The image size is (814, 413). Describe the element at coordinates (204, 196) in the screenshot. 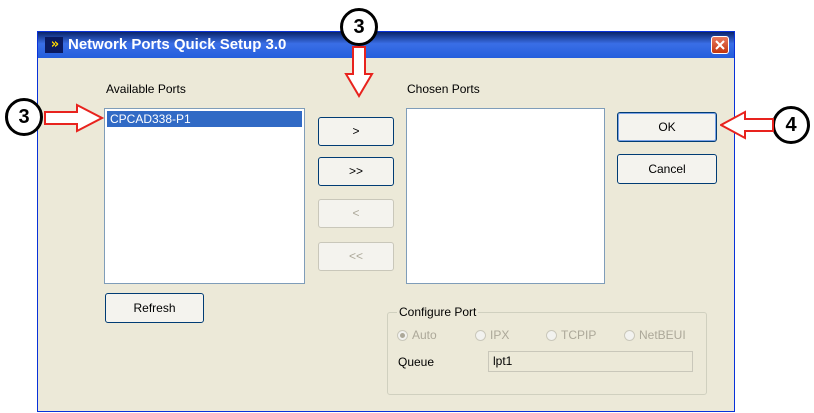

I see `available-ports-list: CPCAD338-P1` at that location.